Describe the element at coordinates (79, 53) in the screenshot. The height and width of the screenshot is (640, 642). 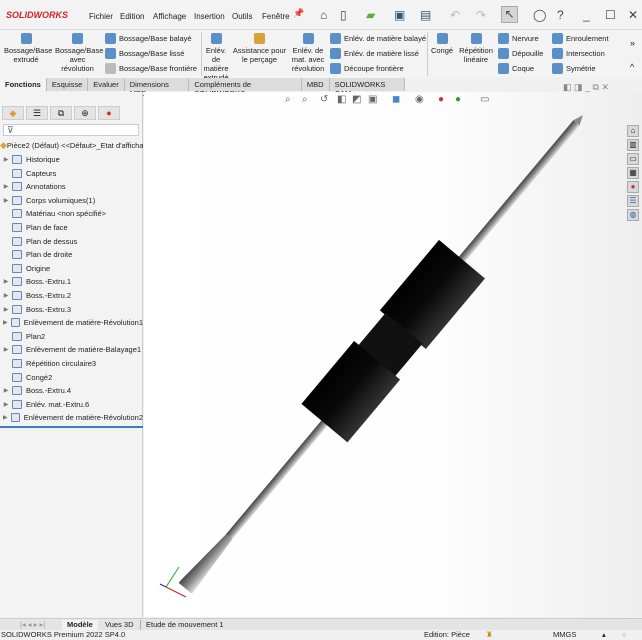
I see `revolve-boss-button: Bossage/Base avec révolution` at that location.